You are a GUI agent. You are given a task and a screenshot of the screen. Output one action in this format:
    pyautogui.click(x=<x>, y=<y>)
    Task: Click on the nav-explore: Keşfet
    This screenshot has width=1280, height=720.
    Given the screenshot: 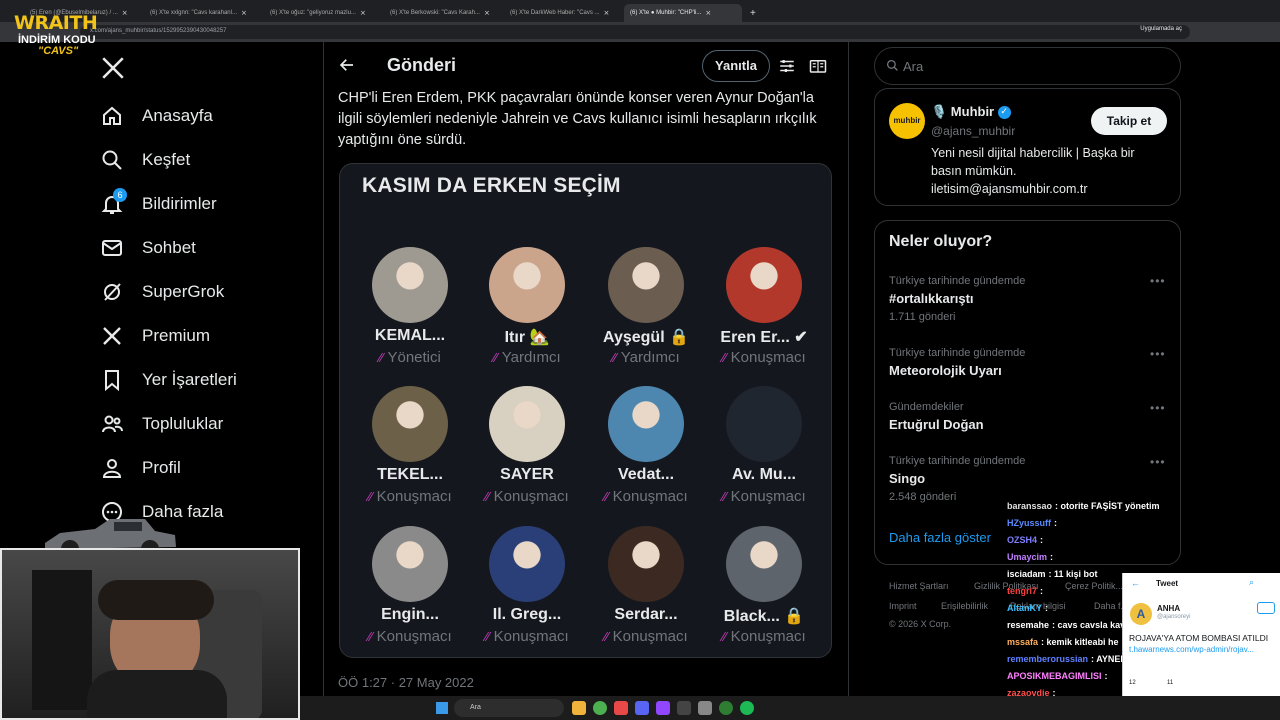 What is the action you would take?
    pyautogui.click(x=145, y=160)
    